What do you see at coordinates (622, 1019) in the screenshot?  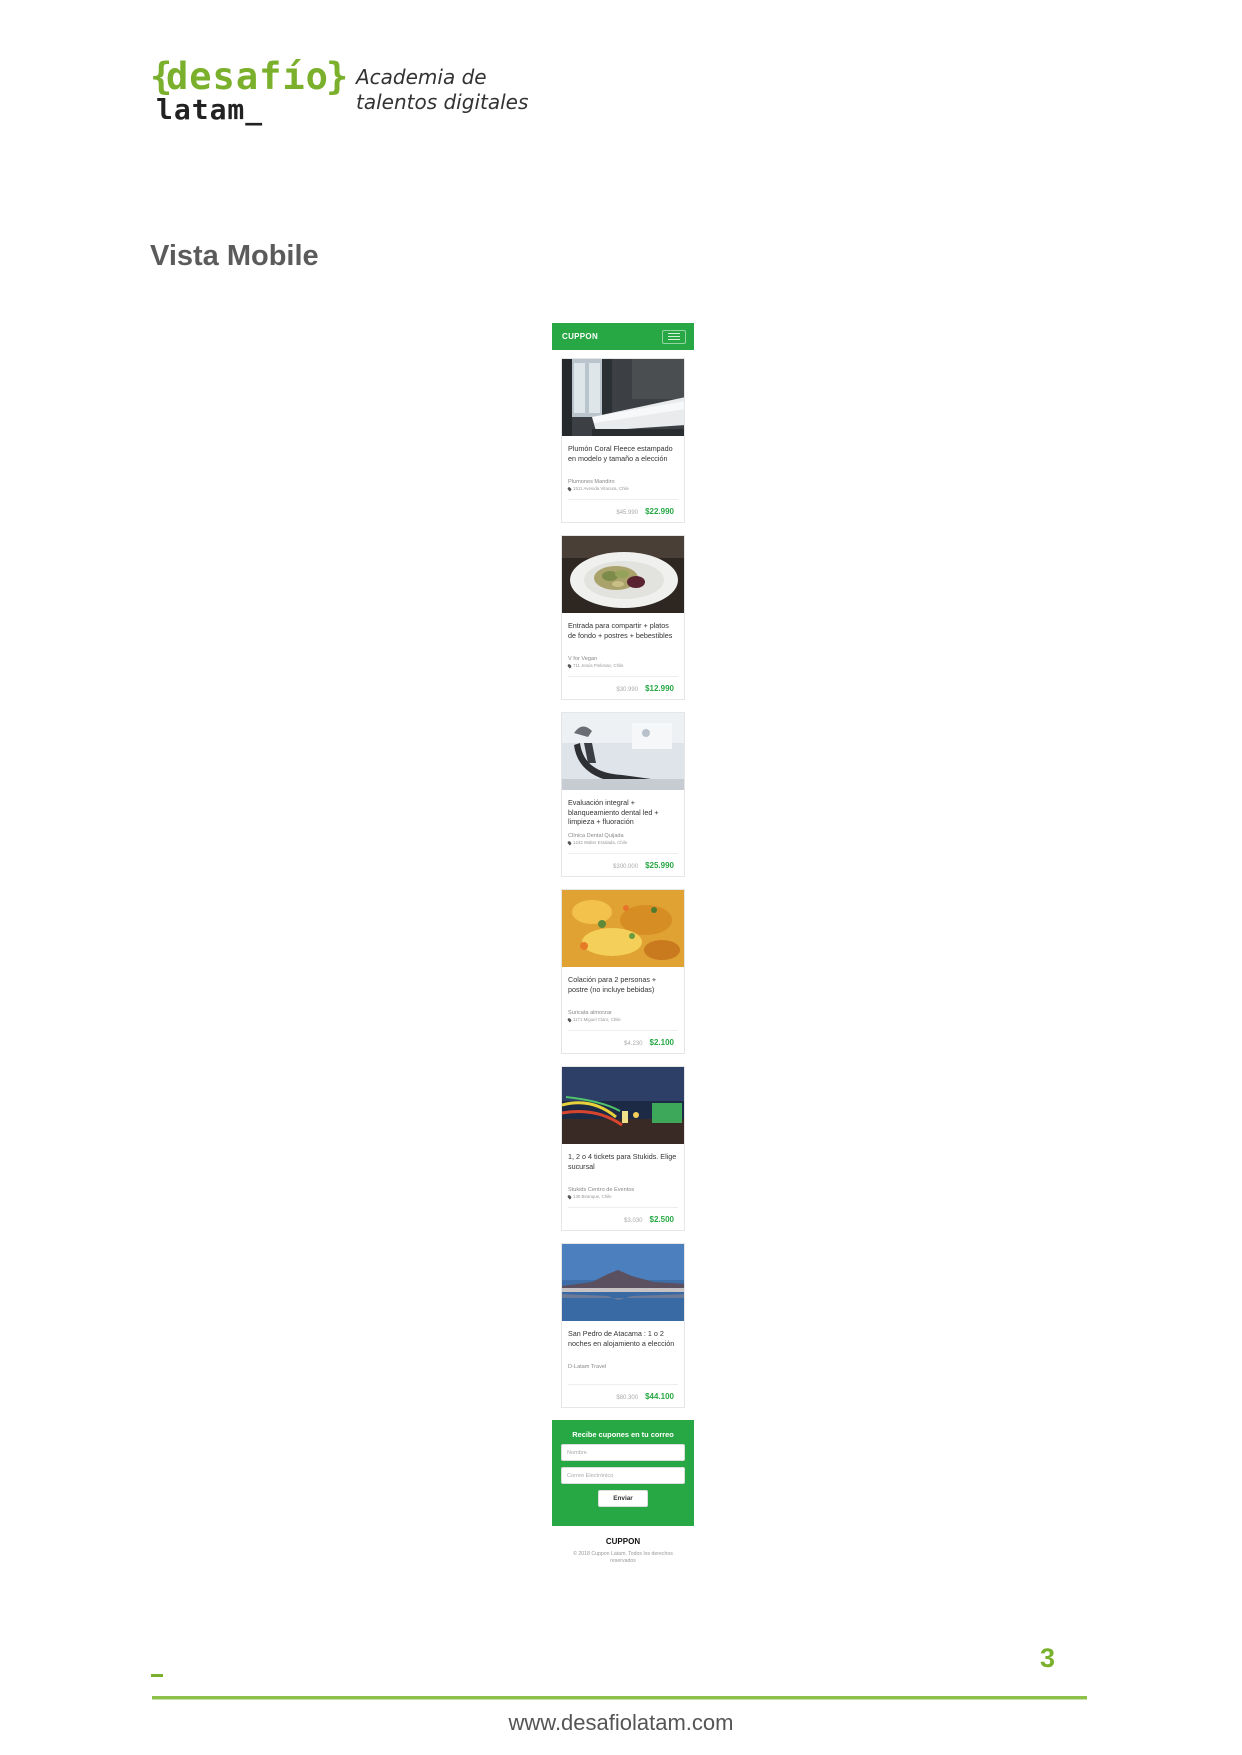 I see `coupon-address: 1171 Miguel Claro, Chile` at bounding box center [622, 1019].